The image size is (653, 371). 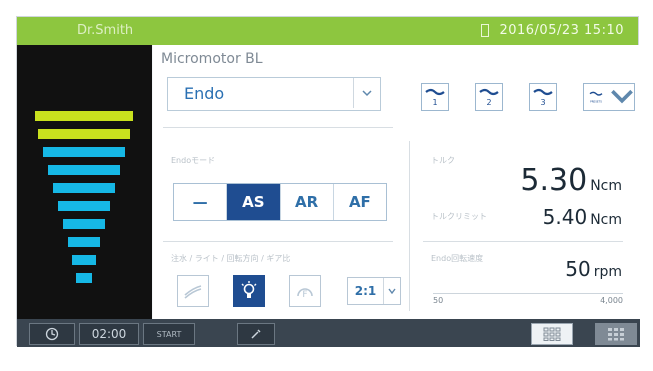 I want to click on rotation-button: F, so click(x=305, y=291).